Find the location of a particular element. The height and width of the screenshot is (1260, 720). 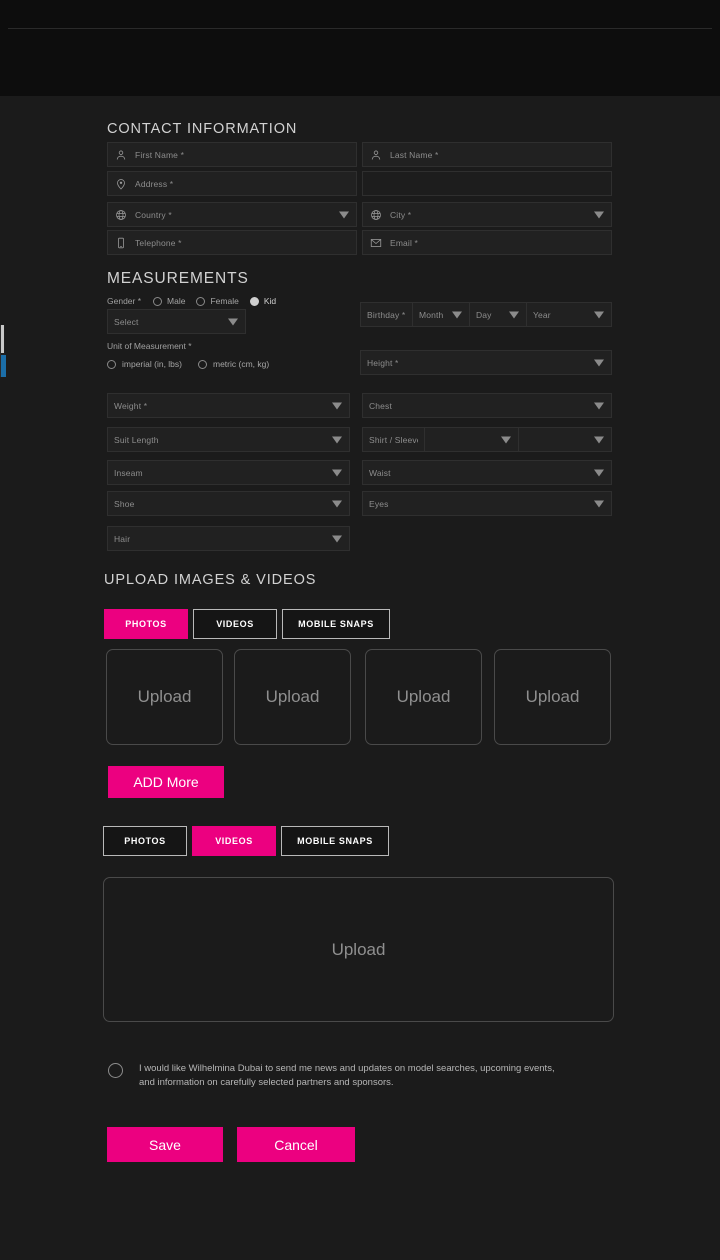

save-button-label: Save is located at coordinates (165, 1144).